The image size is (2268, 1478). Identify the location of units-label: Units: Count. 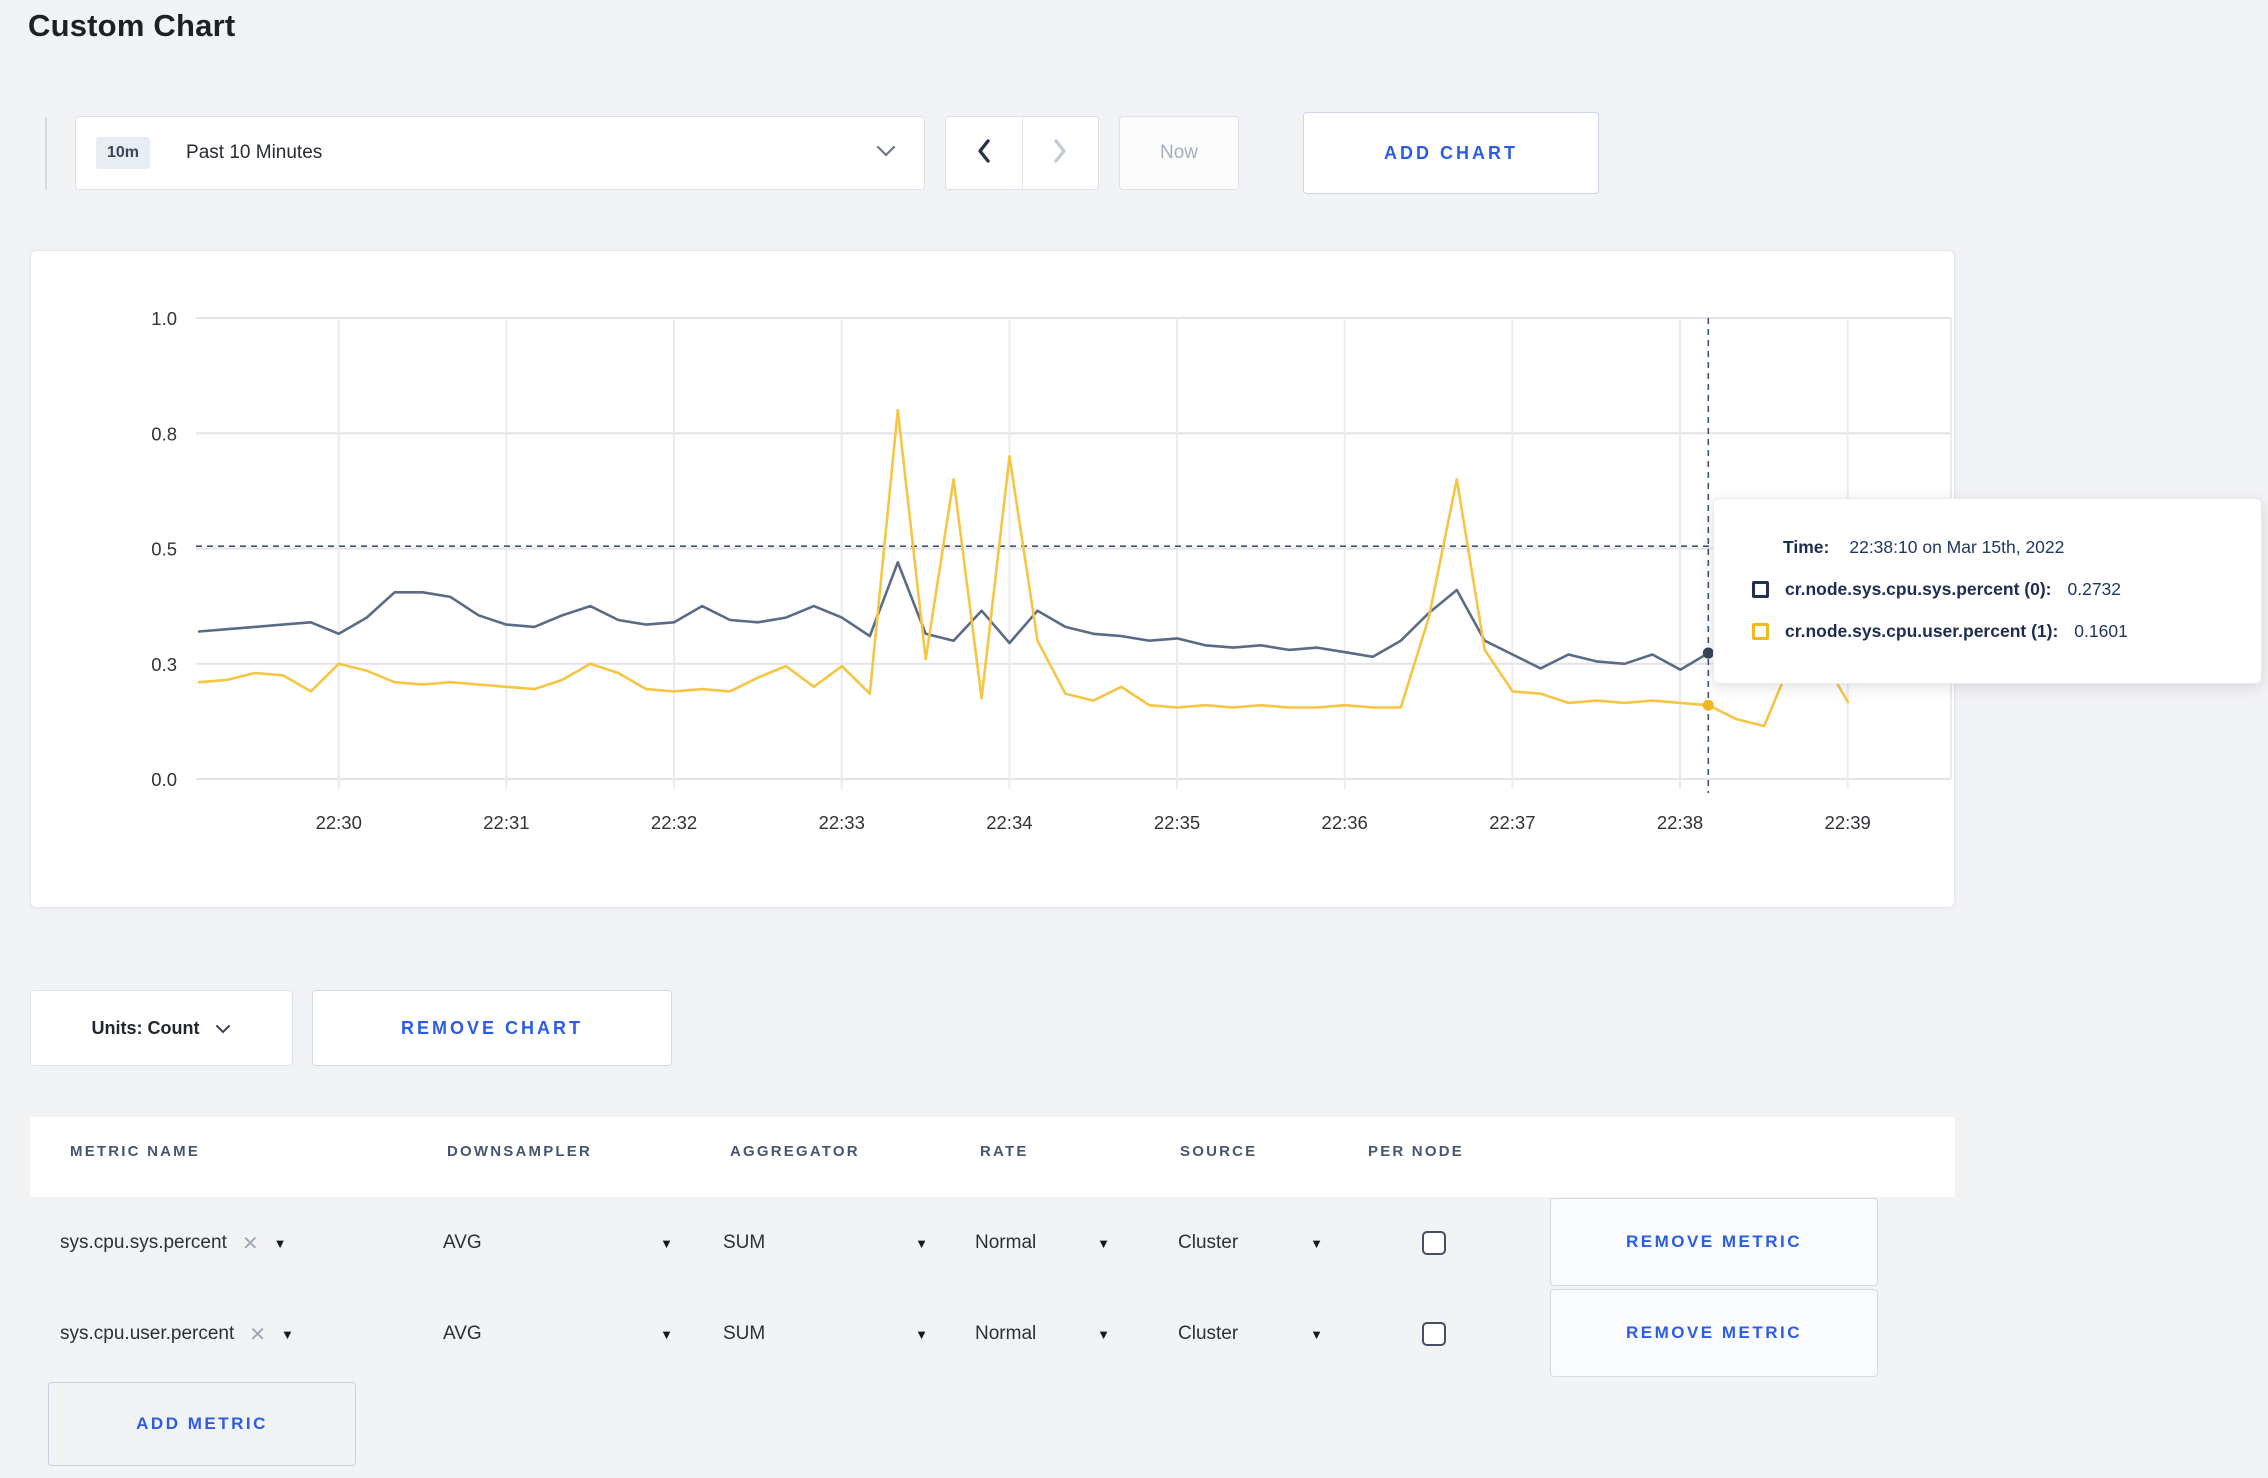
(145, 1027).